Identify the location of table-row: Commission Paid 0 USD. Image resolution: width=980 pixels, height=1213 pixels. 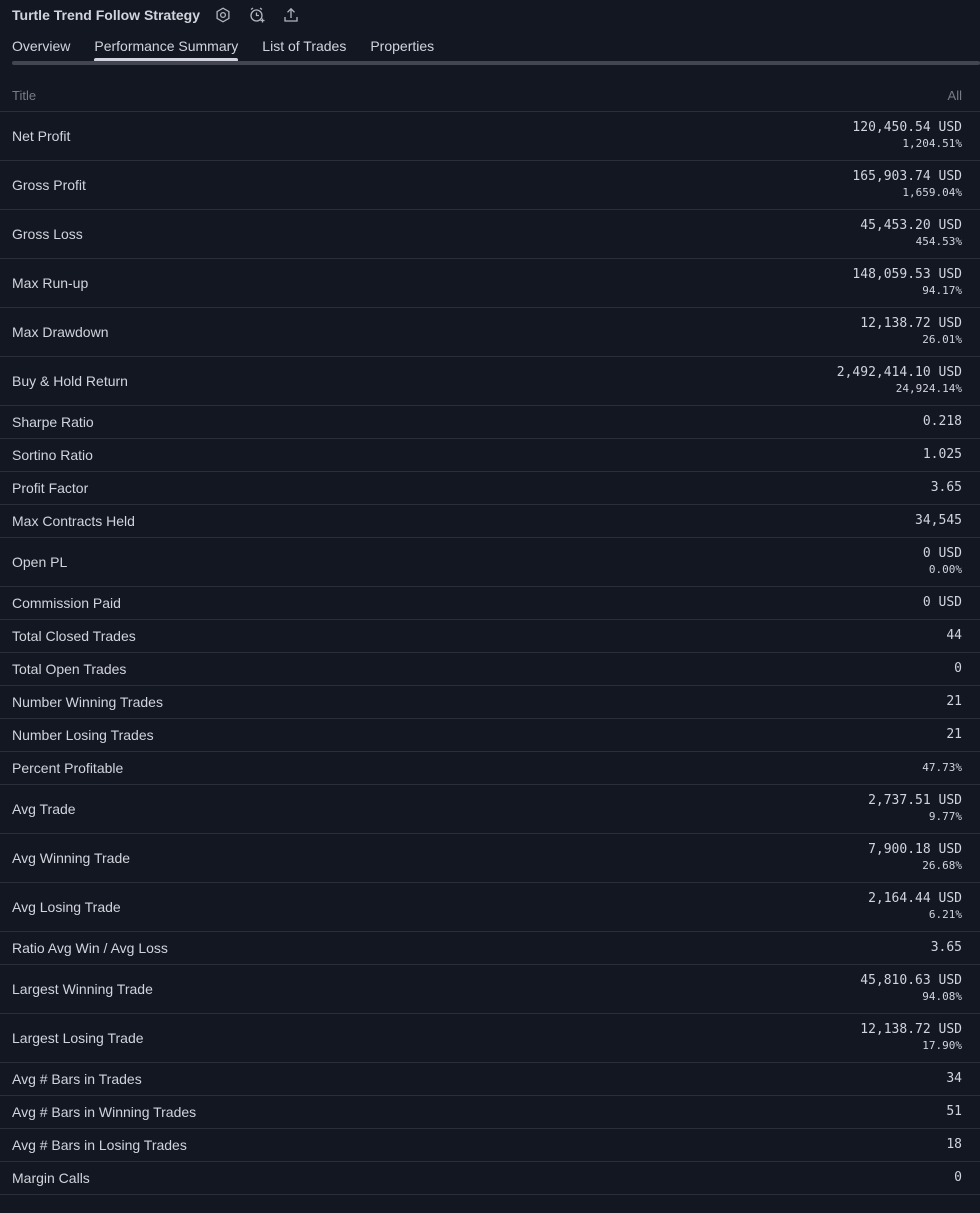
(490, 603).